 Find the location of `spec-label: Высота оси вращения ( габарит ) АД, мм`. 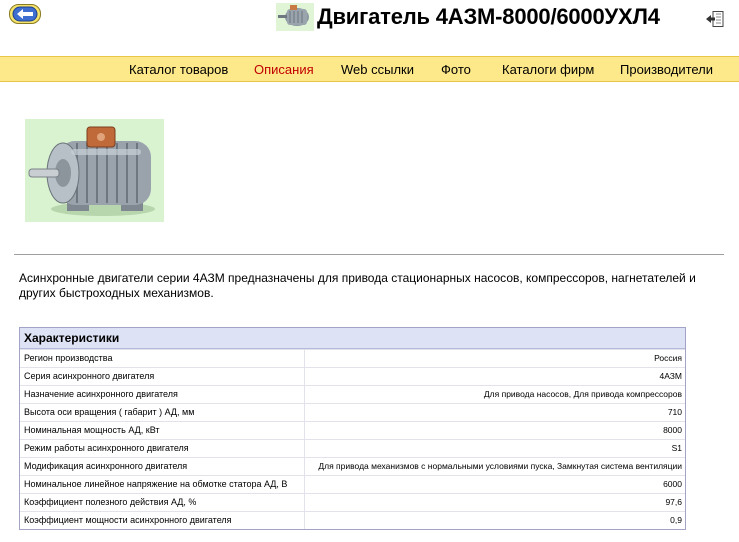

spec-label: Высота оси вращения ( габарит ) АД, мм is located at coordinates (162, 412).